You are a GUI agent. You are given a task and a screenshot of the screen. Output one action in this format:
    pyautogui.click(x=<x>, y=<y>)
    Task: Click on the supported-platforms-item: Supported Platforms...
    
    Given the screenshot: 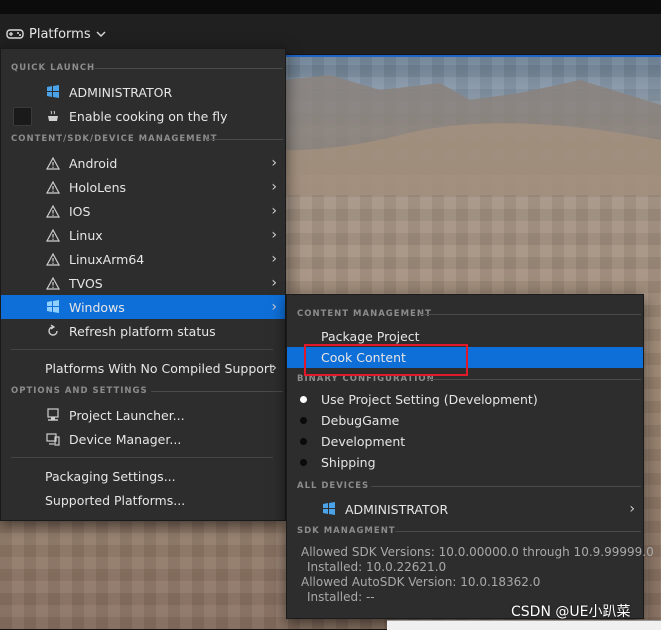 What is the action you would take?
    pyautogui.click(x=143, y=500)
    